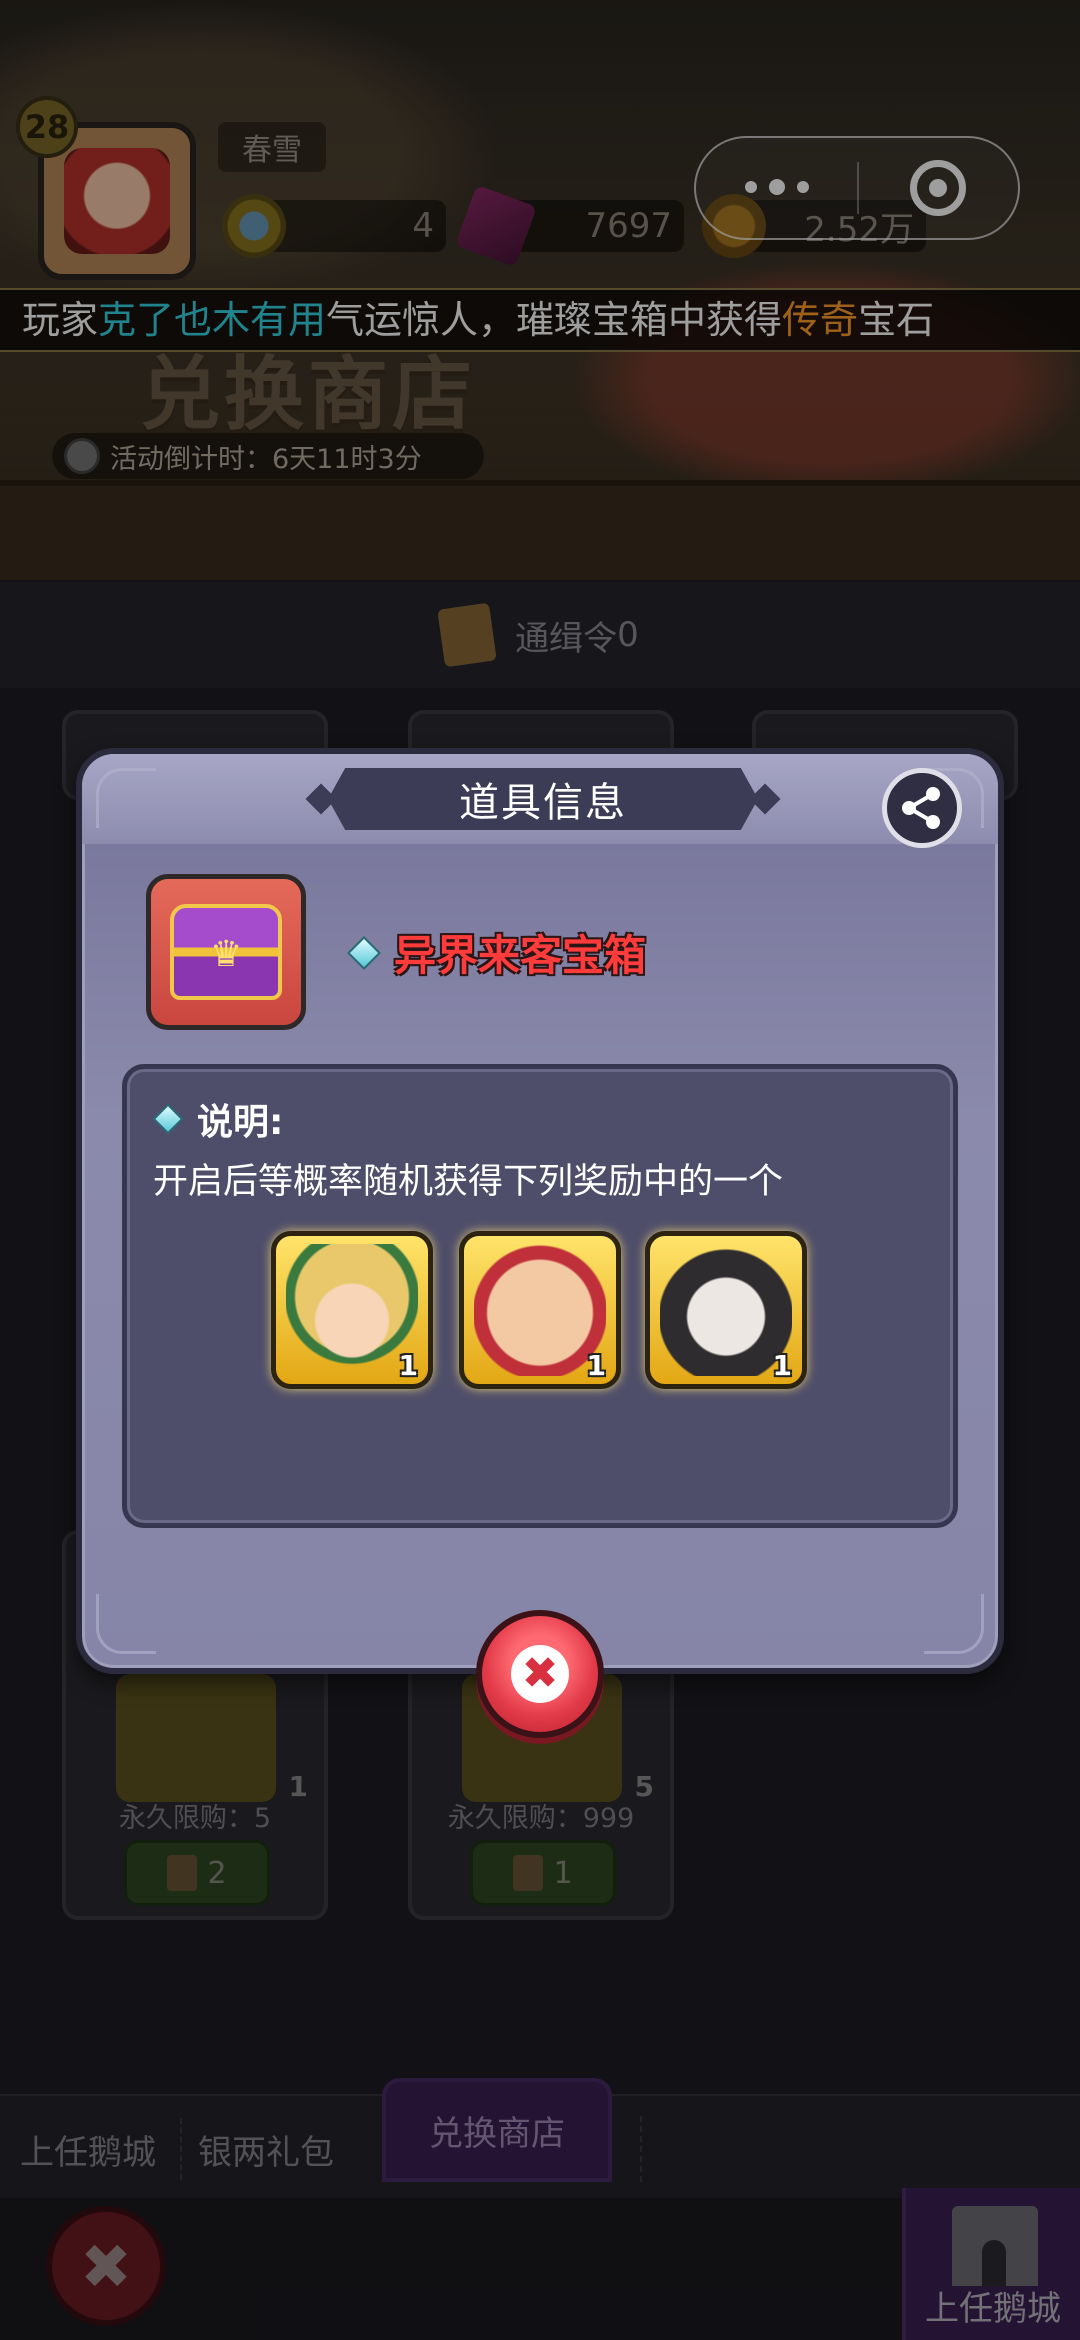  What do you see at coordinates (240, 1122) in the screenshot?
I see `description-label-text: 说明:` at bounding box center [240, 1122].